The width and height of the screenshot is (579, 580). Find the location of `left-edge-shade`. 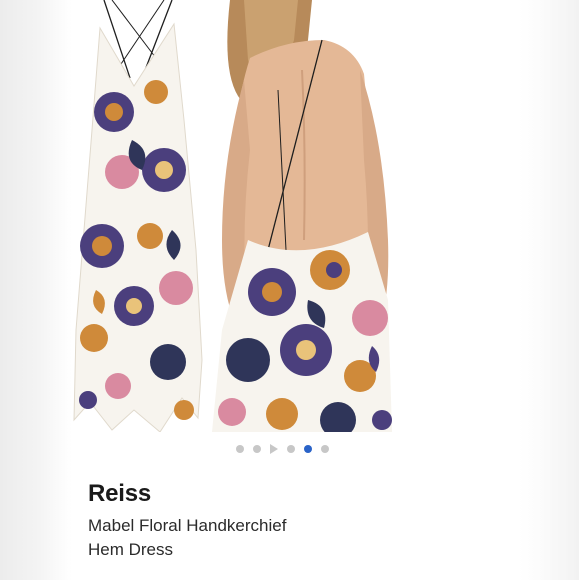

left-edge-shade is located at coordinates (36, 290).